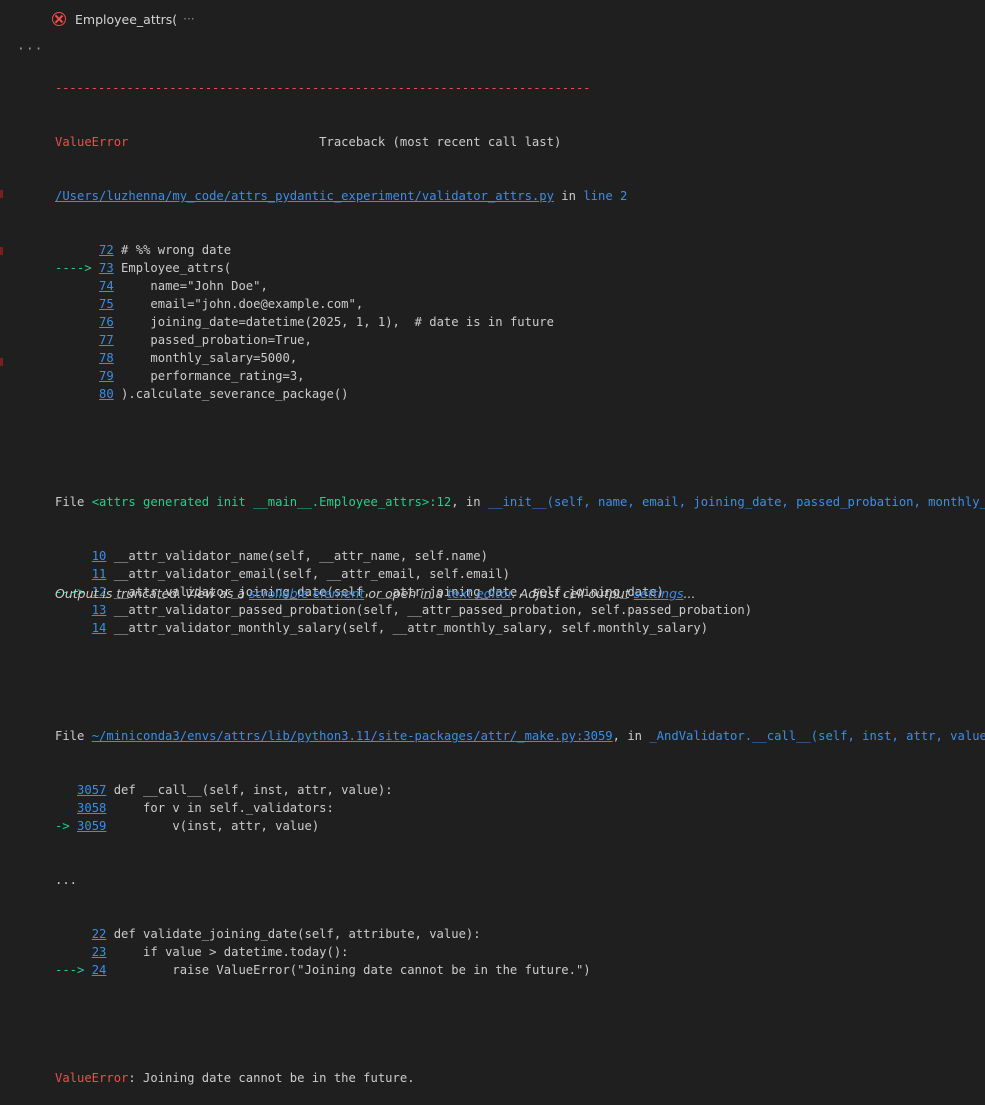  I want to click on line-number-link: 74, so click(106, 286).